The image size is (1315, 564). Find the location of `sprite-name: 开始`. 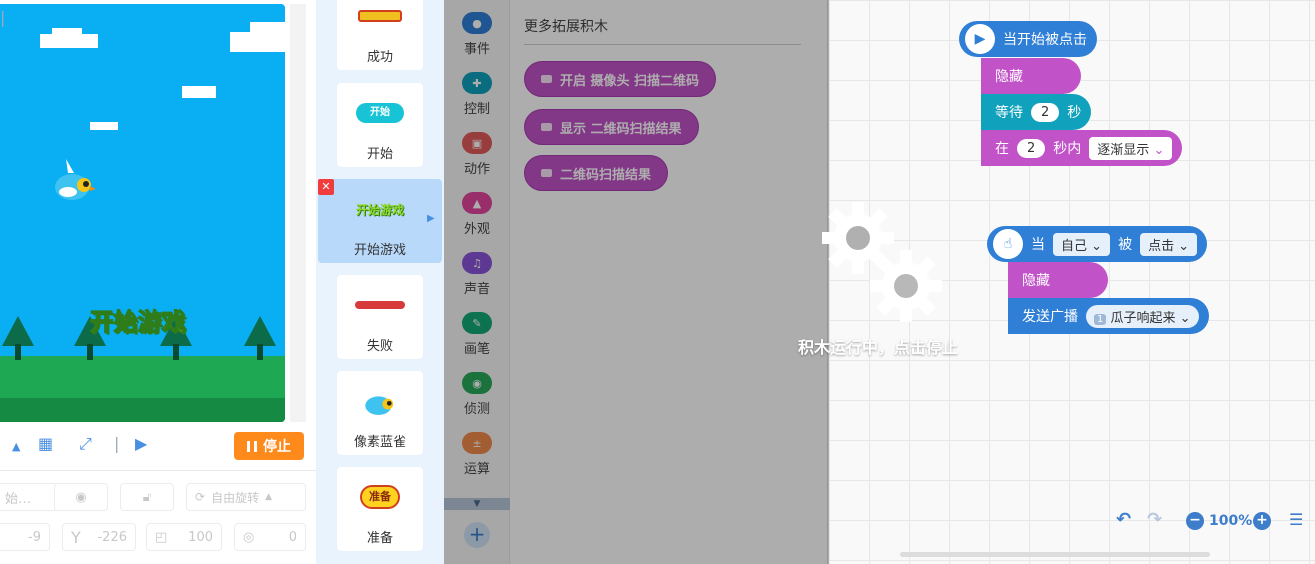

sprite-name: 开始 is located at coordinates (379, 154).